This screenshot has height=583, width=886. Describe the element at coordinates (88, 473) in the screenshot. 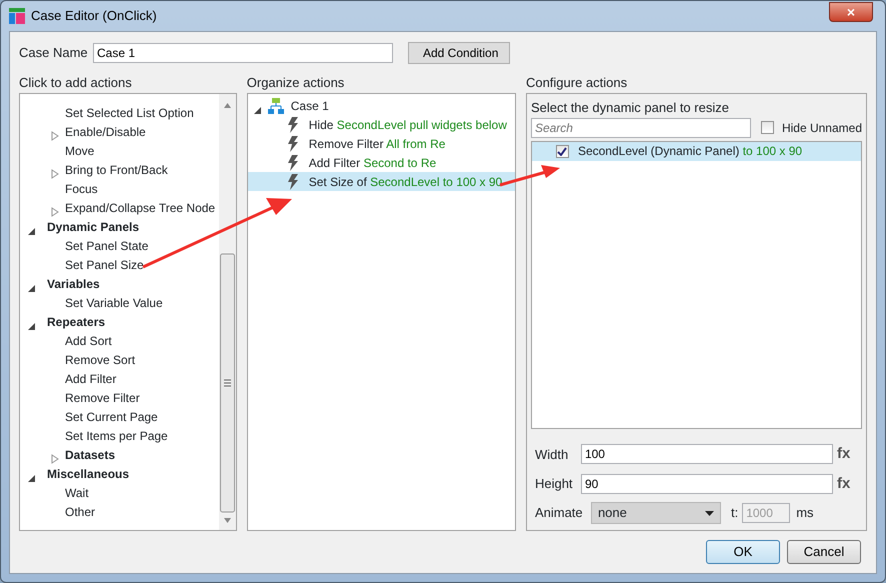

I see `category-item: Miscellaneous` at that location.